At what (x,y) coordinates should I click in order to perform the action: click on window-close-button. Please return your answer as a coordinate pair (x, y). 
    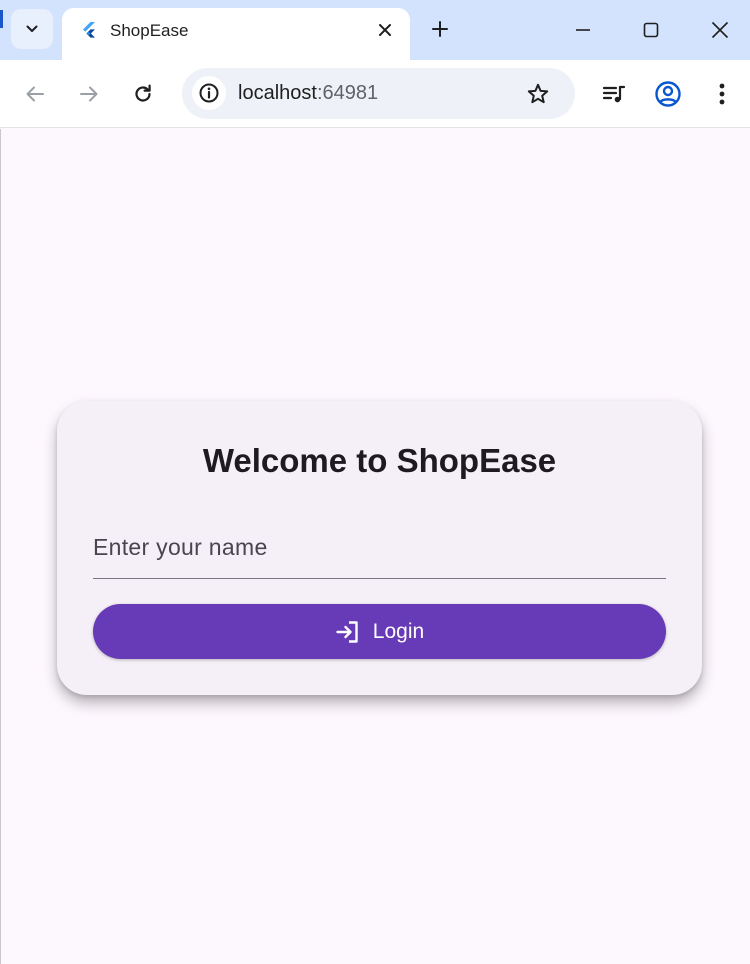
    Looking at the image, I should click on (720, 30).